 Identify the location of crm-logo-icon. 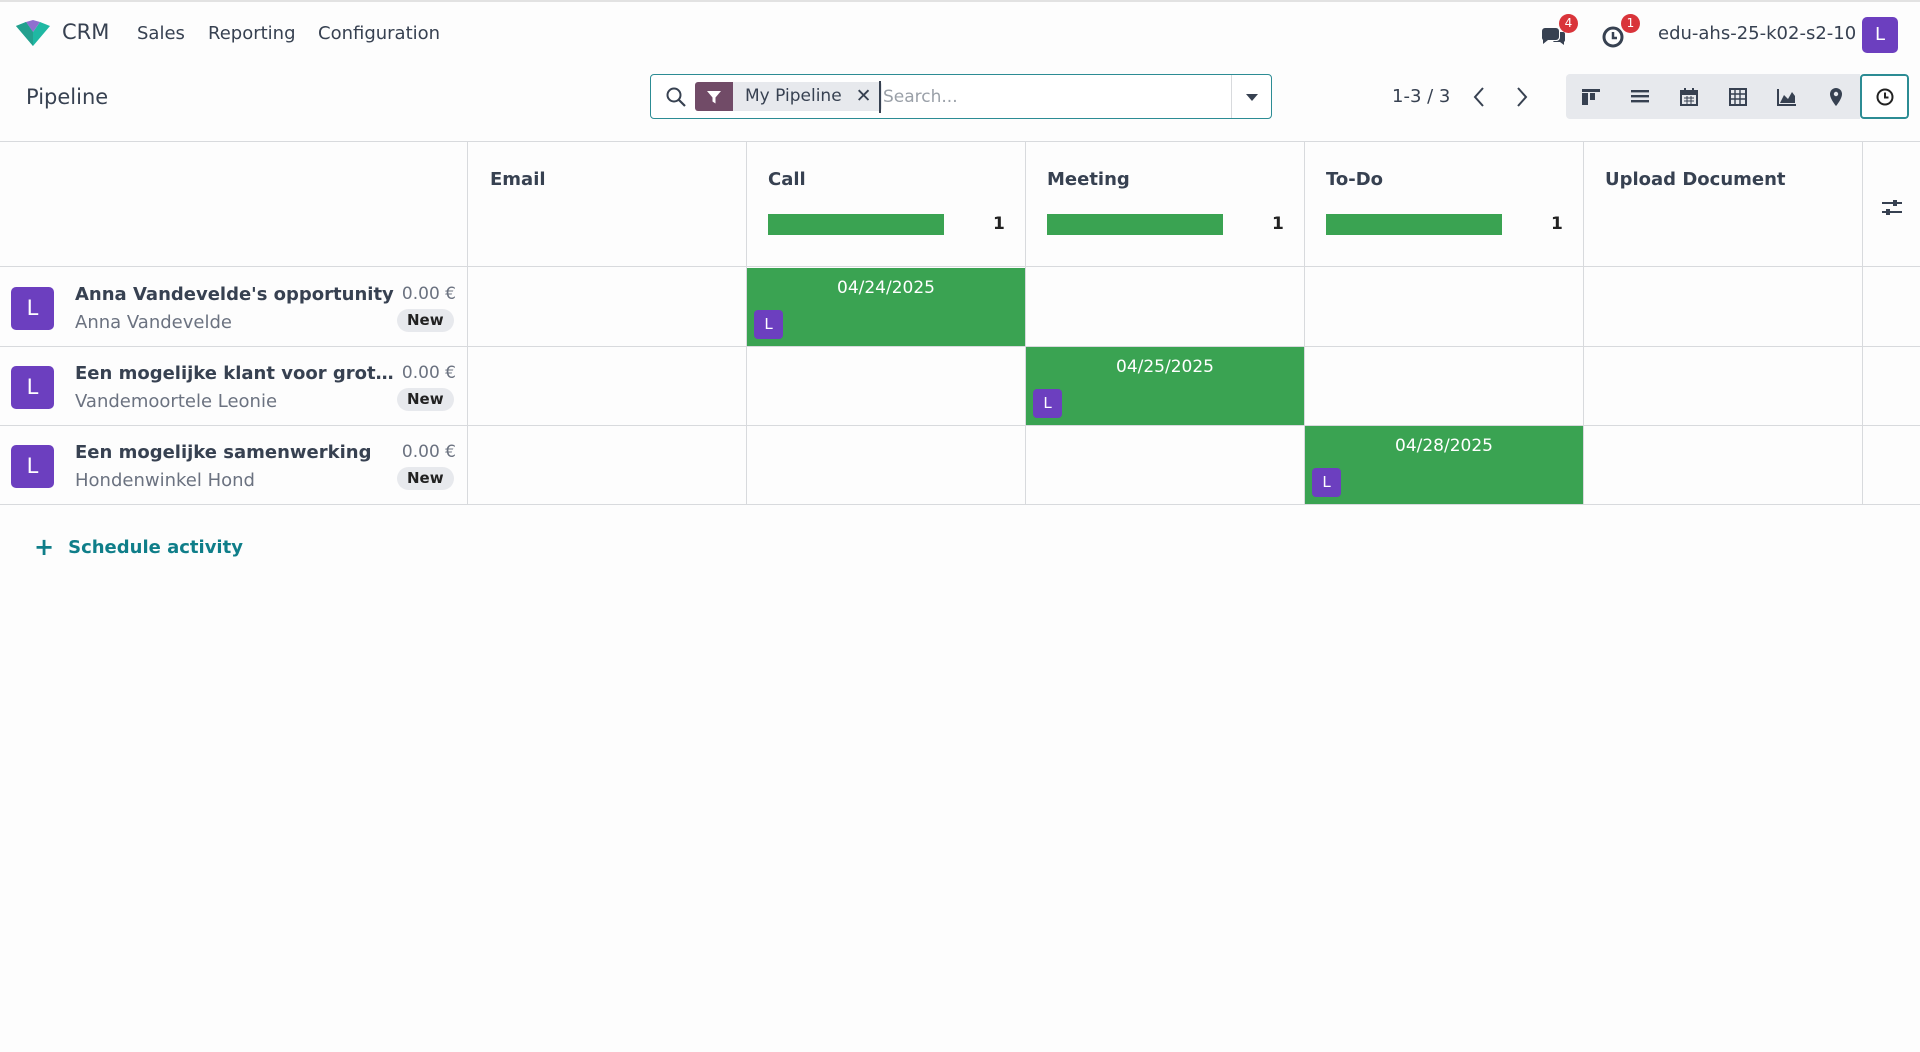
(33, 34).